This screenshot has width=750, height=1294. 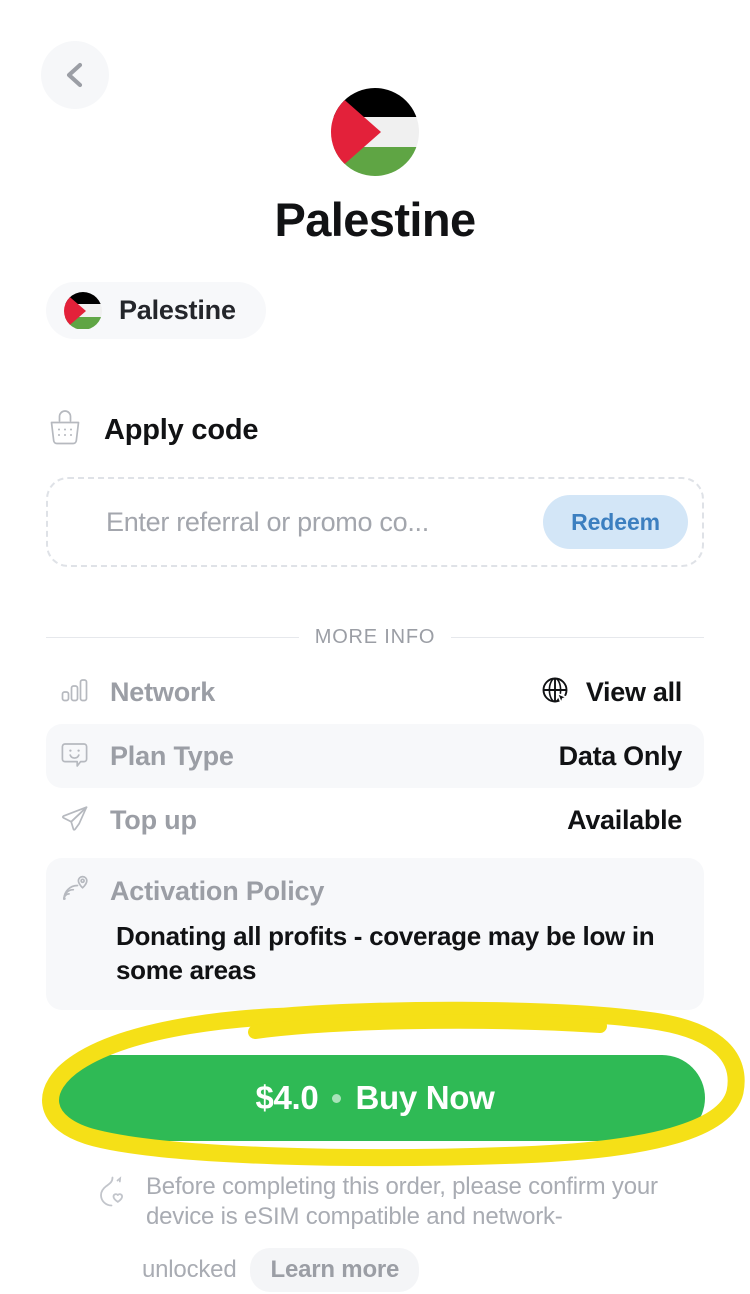 What do you see at coordinates (75, 891) in the screenshot?
I see `radar-pin-icon` at bounding box center [75, 891].